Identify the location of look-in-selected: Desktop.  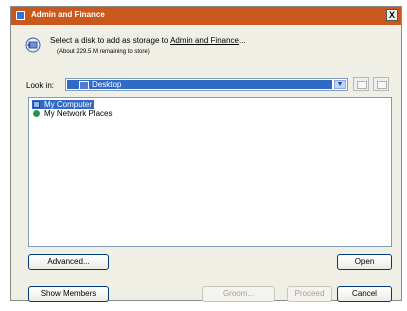
(199, 85).